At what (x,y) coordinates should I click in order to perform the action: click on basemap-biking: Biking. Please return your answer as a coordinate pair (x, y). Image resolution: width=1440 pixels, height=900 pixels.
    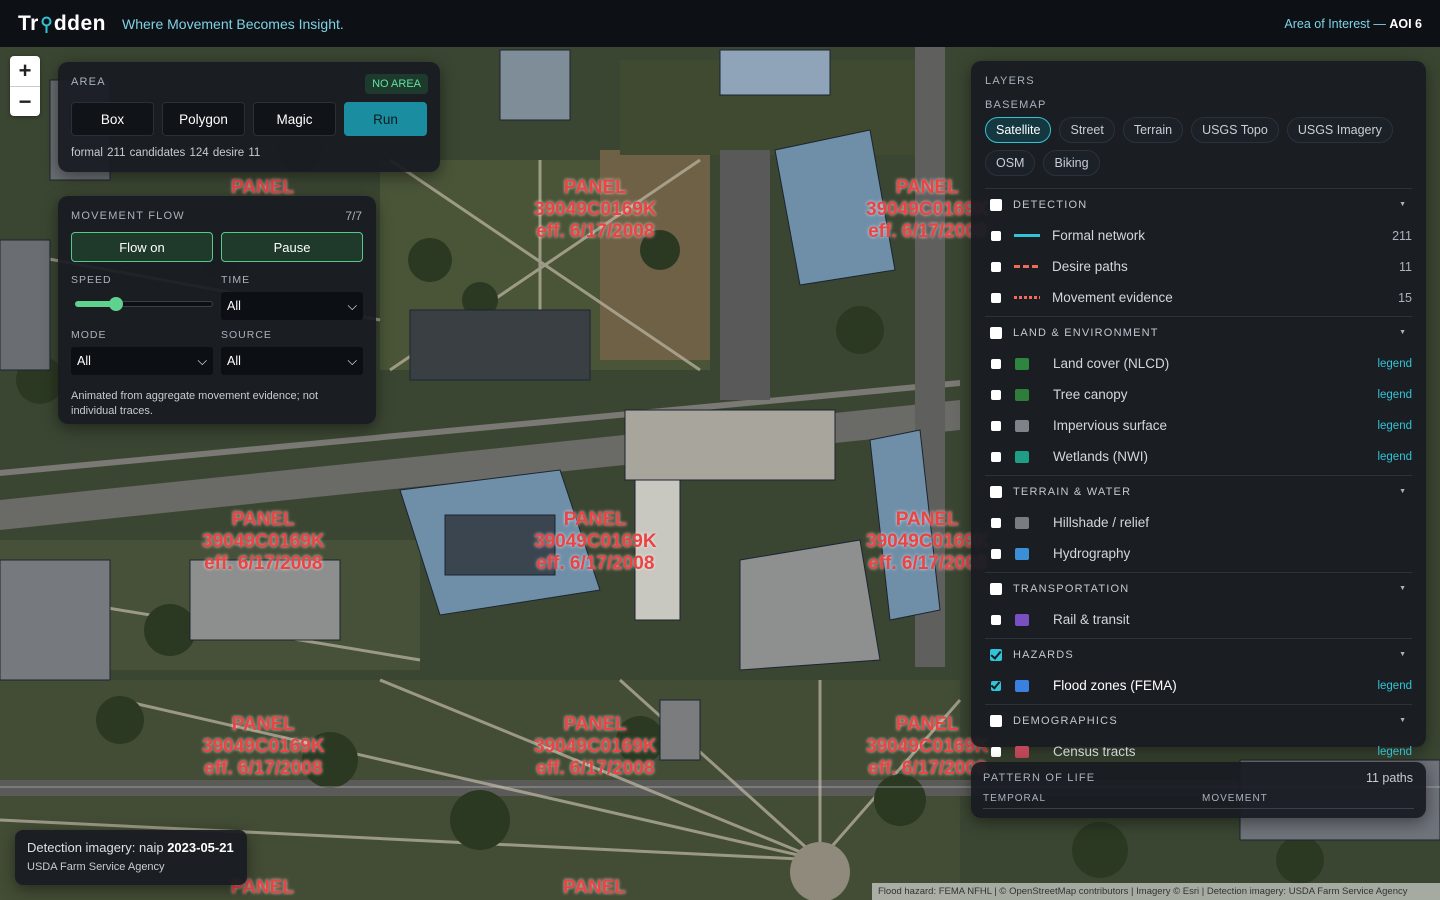
    Looking at the image, I should click on (1071, 163).